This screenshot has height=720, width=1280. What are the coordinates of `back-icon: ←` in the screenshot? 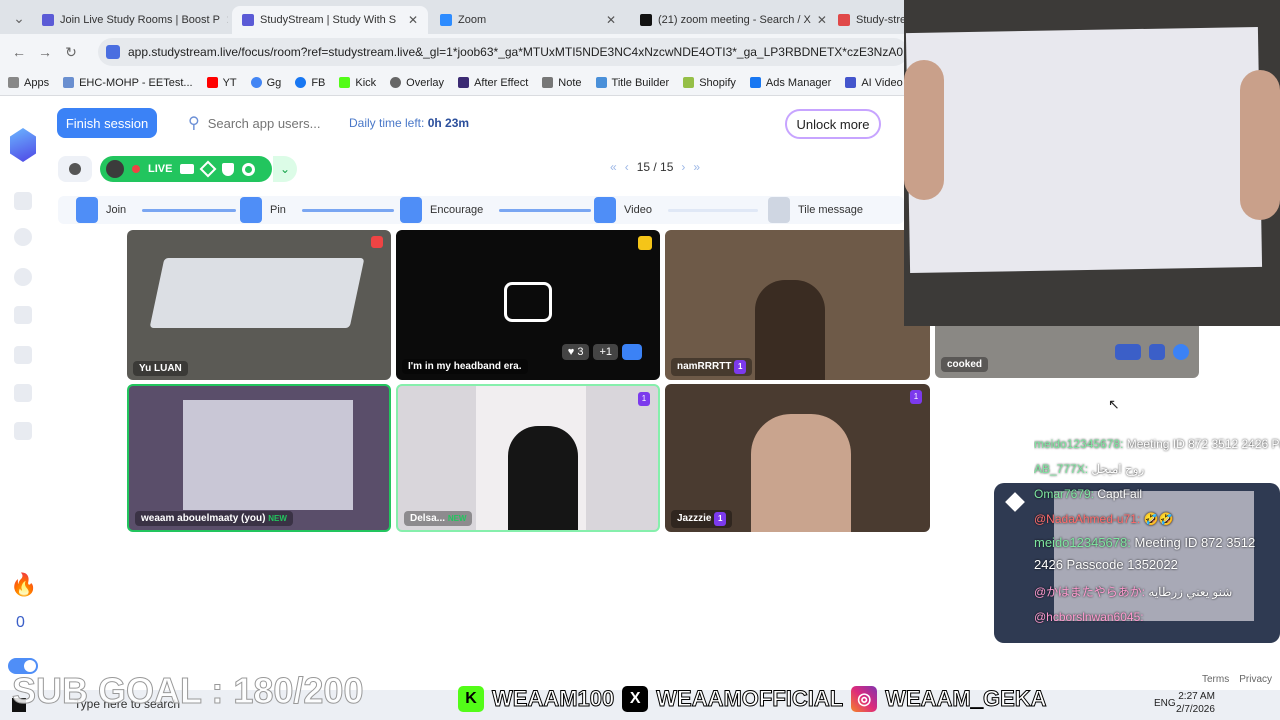 It's located at (19, 52).